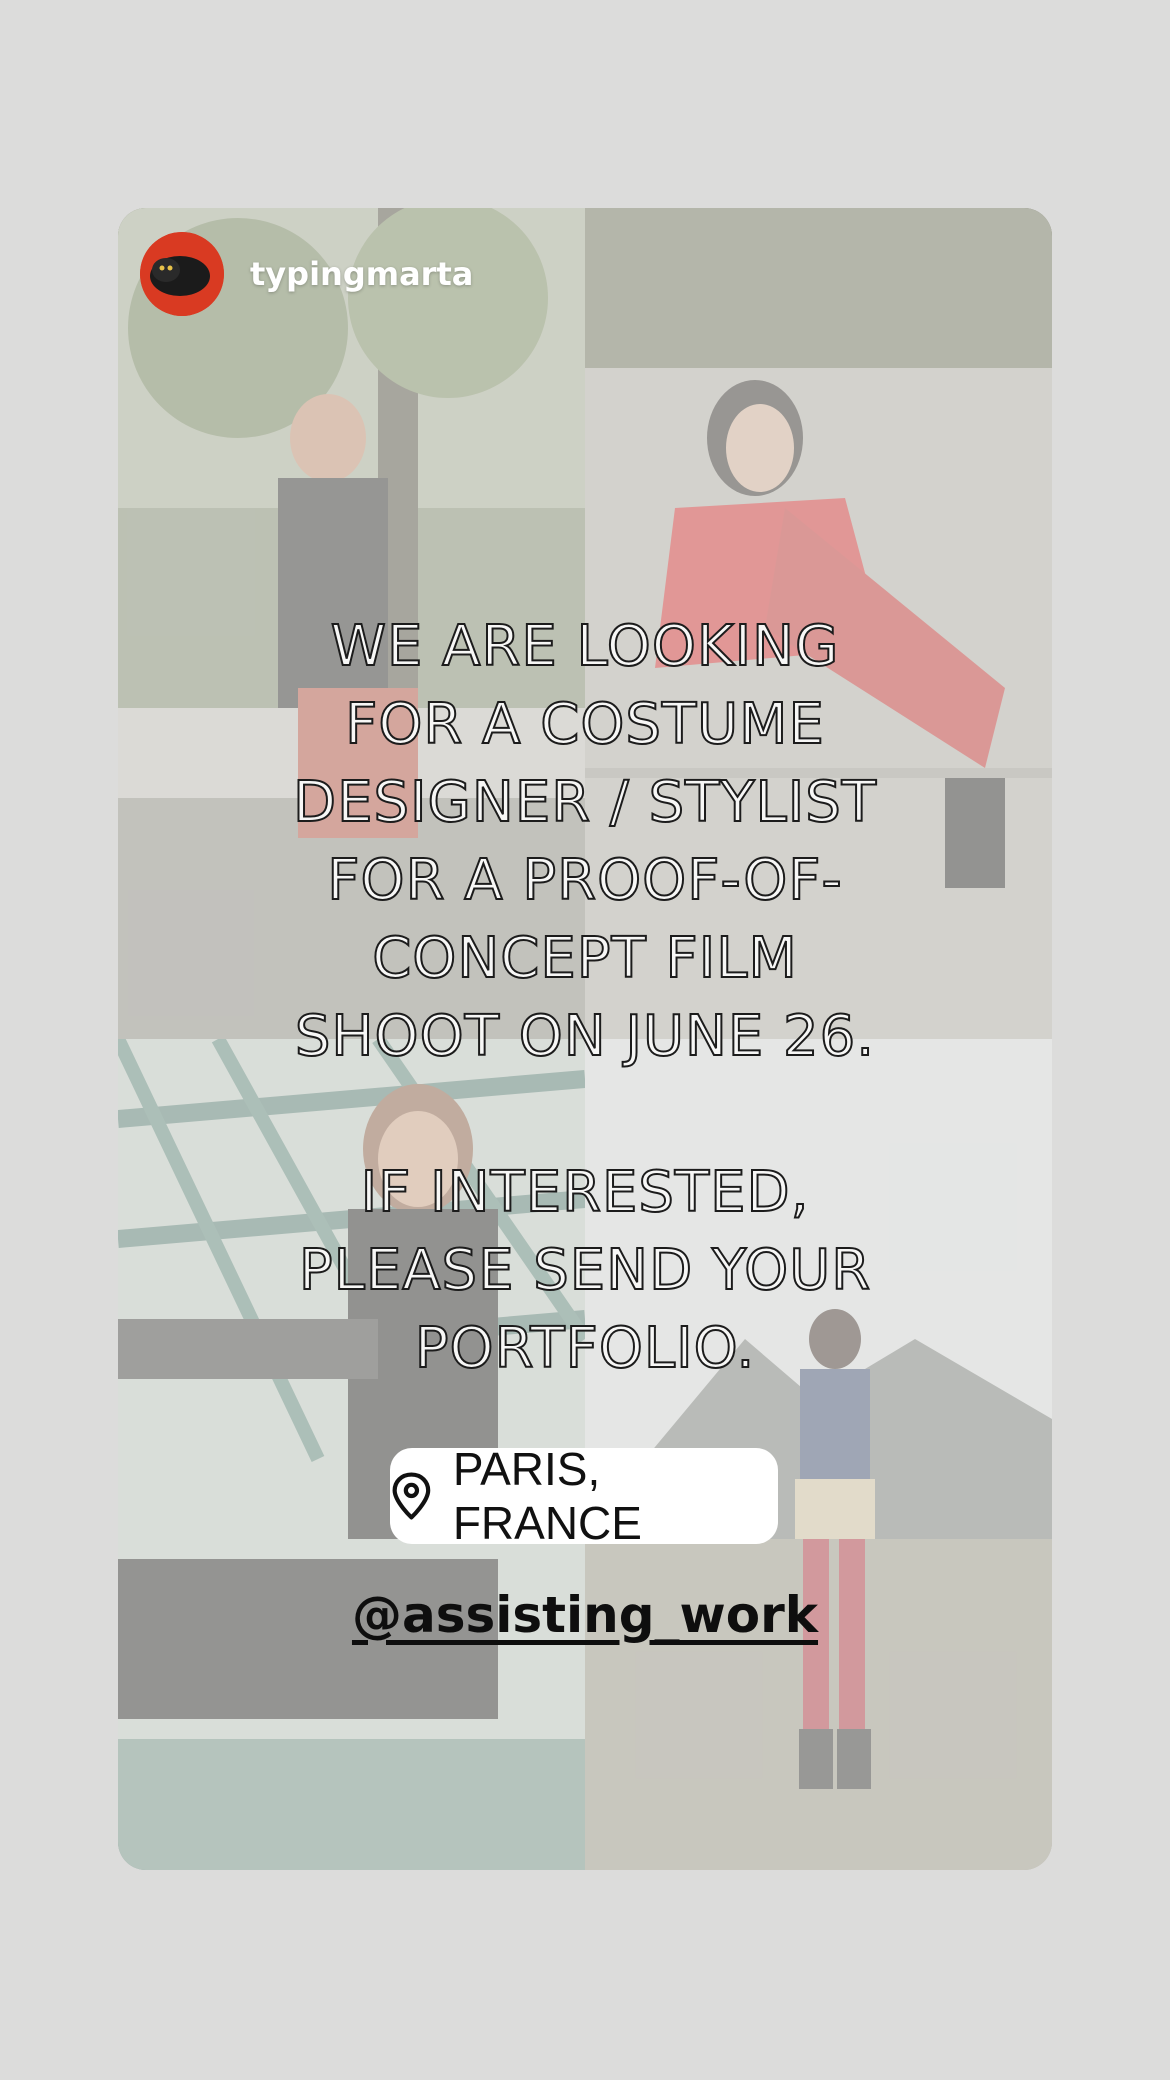 The height and width of the screenshot is (2080, 1170). I want to click on announcement-line: CONCEPT FILM, so click(584, 958).